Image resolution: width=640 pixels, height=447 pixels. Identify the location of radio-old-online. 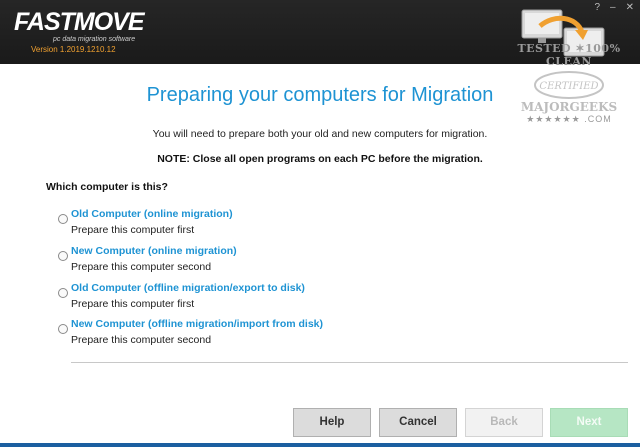
(63, 219).